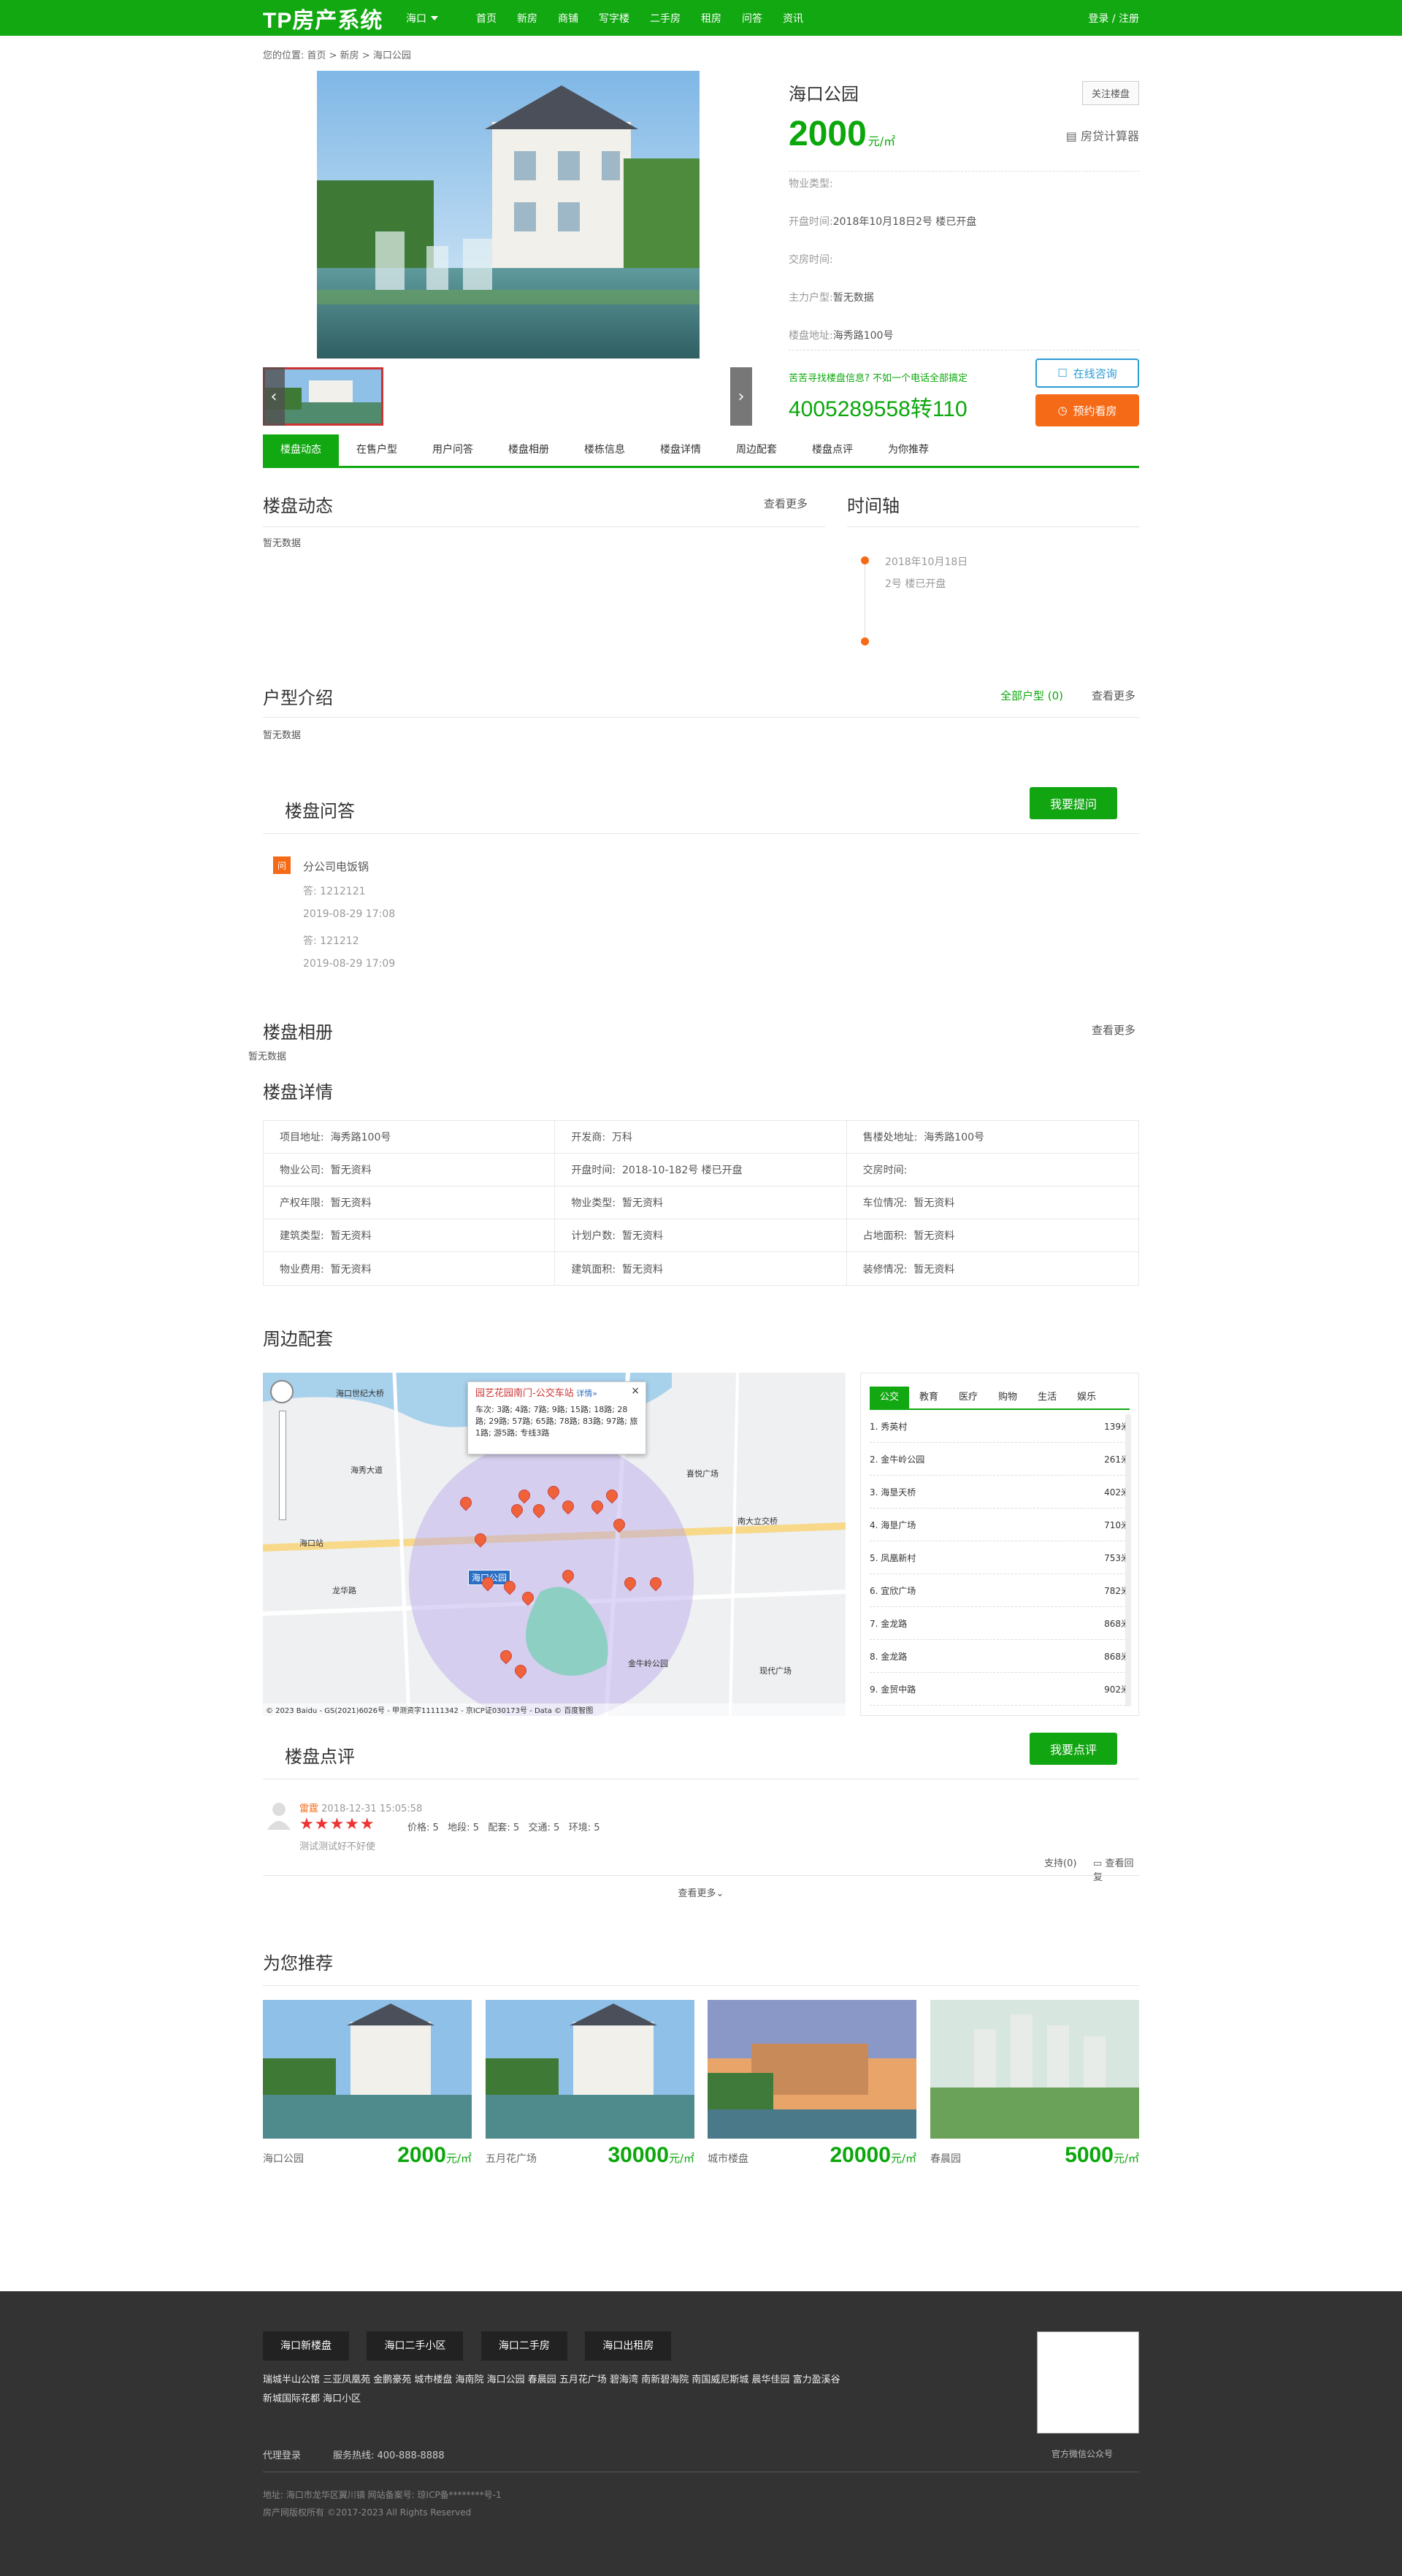  What do you see at coordinates (416, 2346) in the screenshot?
I see `footer-tab-communities: 海口二手小区` at bounding box center [416, 2346].